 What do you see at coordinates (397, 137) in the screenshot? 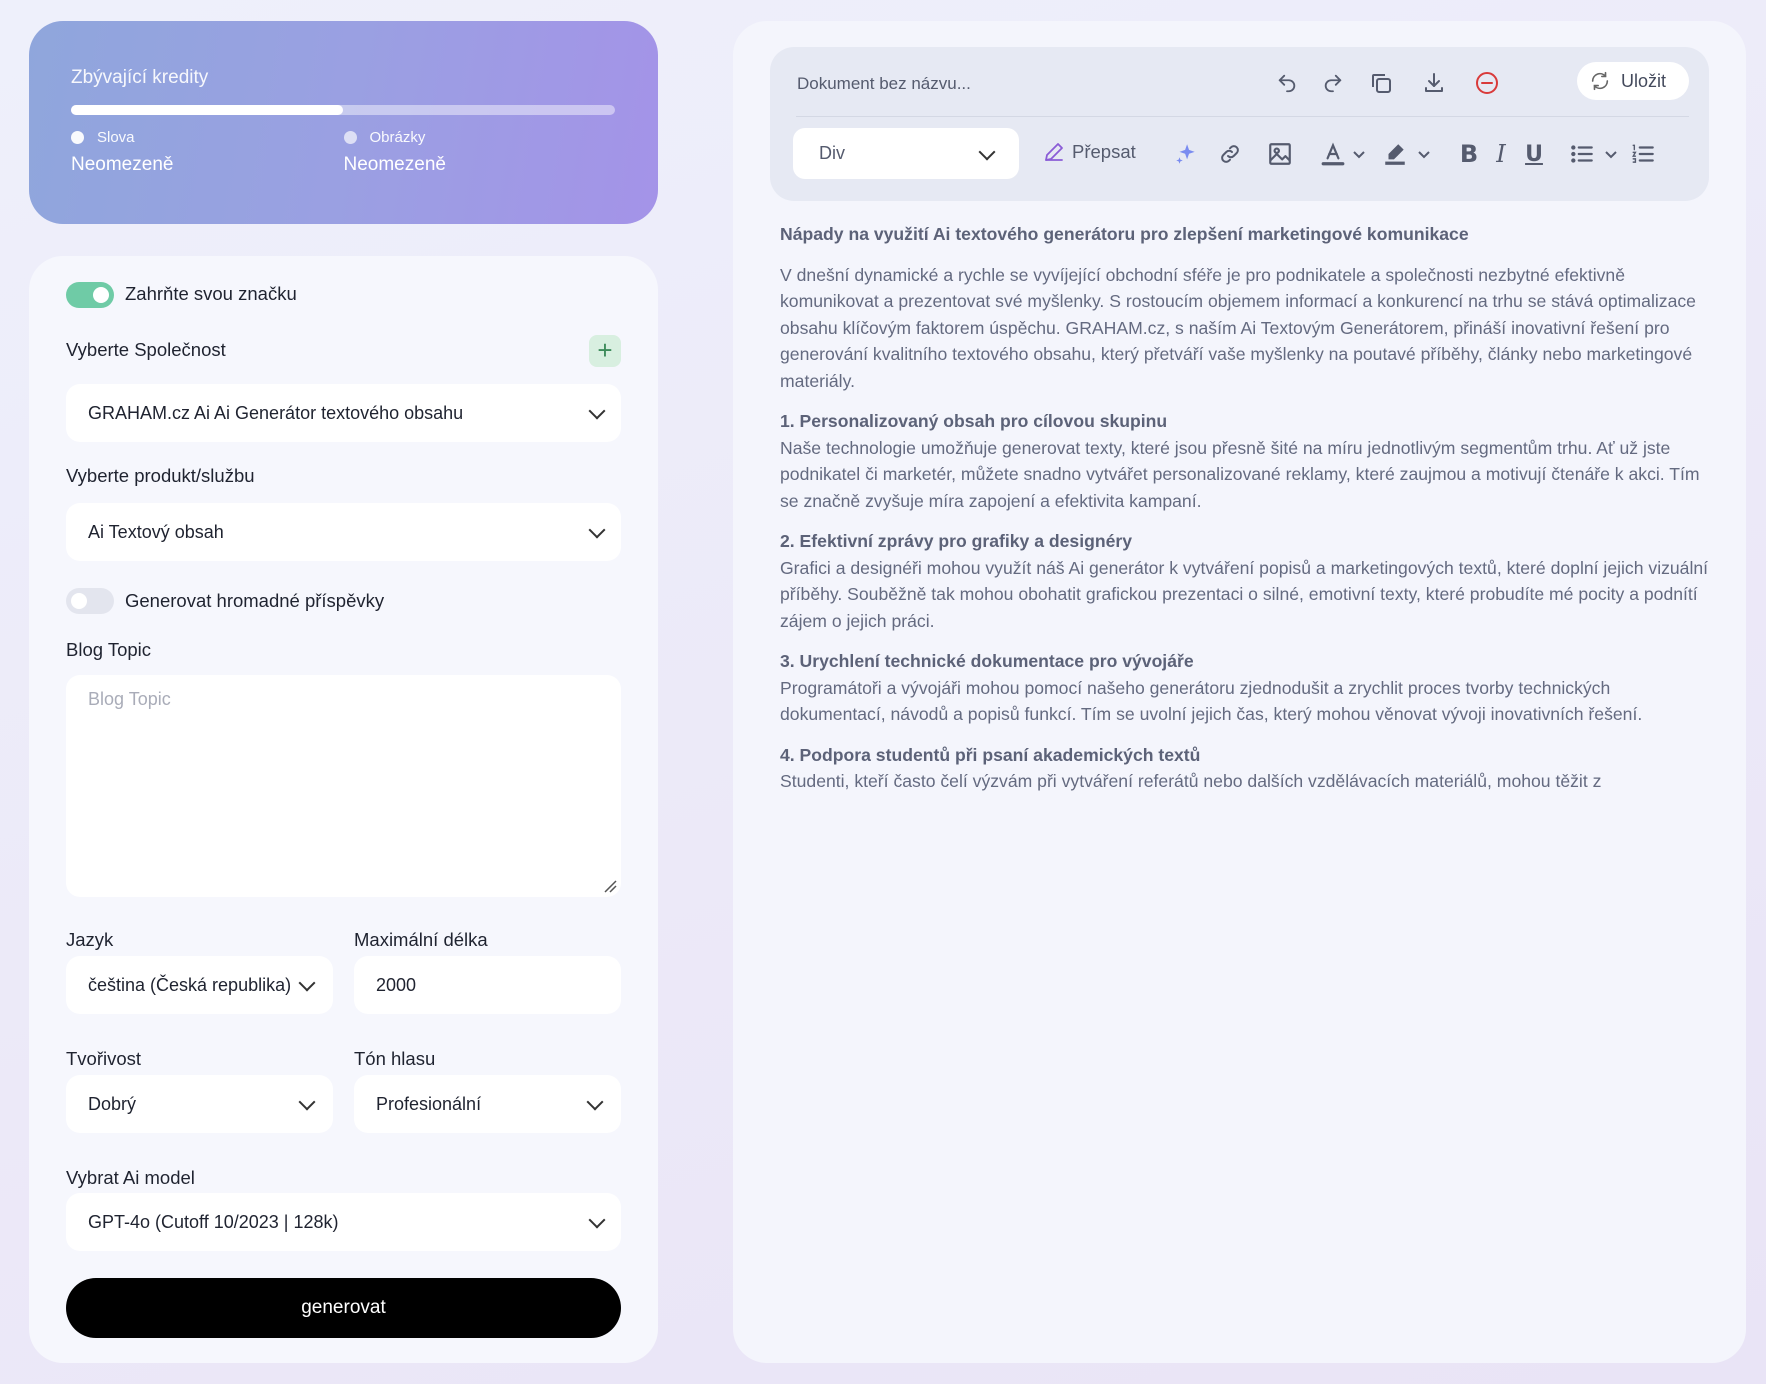
I see `images-label: Obrázky` at bounding box center [397, 137].